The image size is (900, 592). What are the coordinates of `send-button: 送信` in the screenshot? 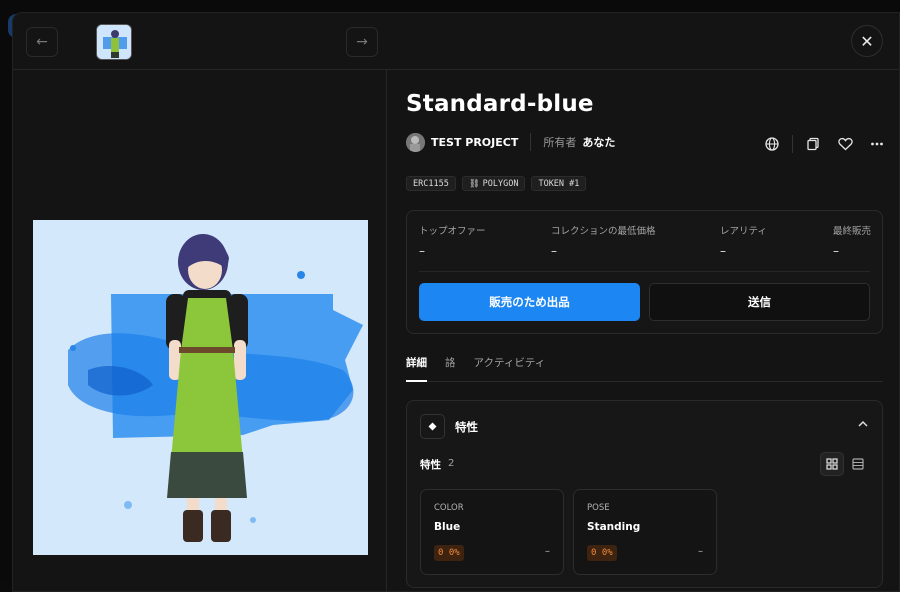 It's located at (759, 302).